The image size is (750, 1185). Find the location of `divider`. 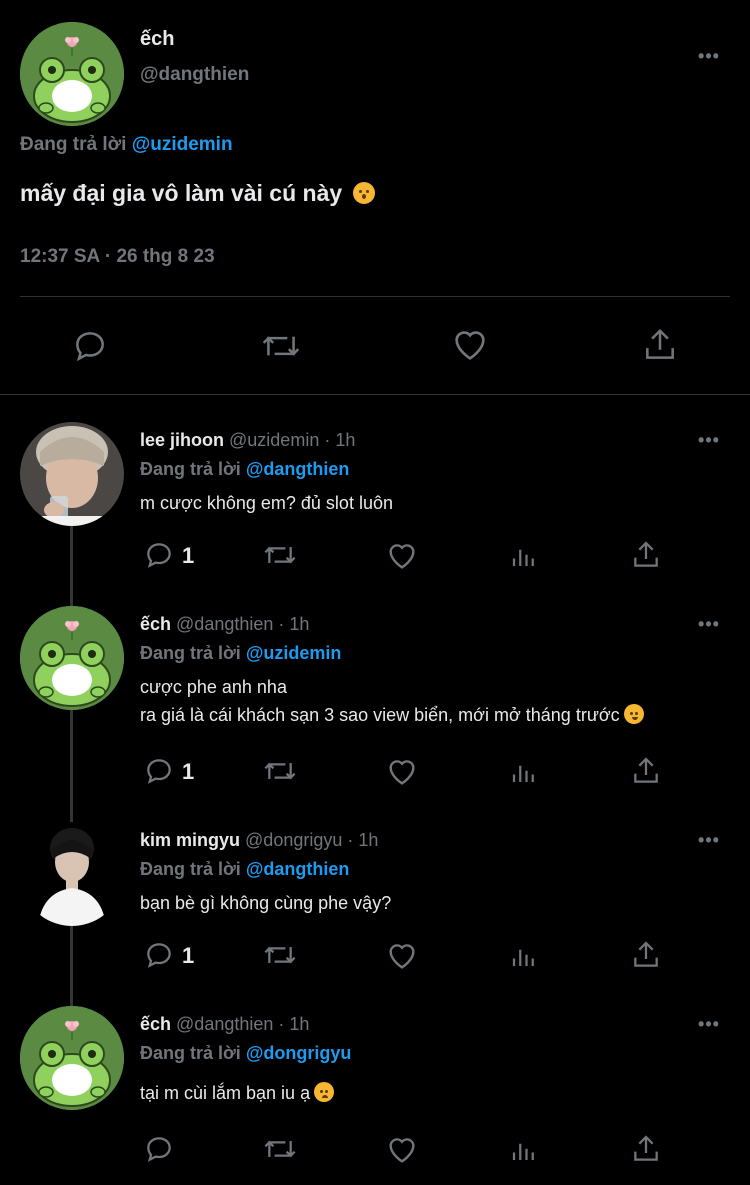

divider is located at coordinates (375, 296).